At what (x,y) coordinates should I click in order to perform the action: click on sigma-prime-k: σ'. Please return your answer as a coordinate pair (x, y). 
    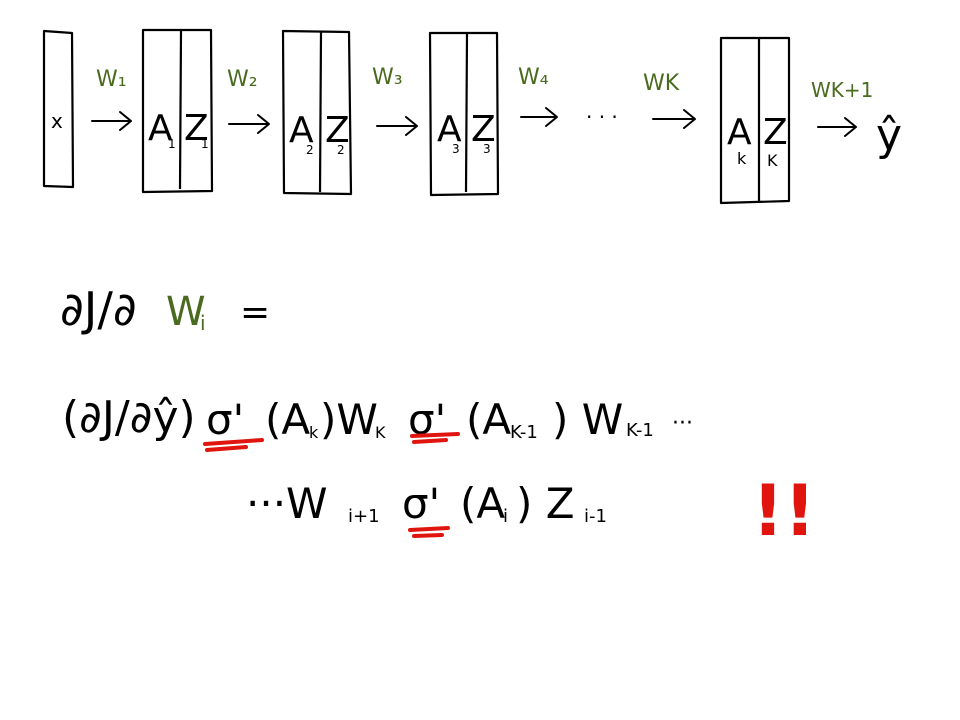
    Looking at the image, I should click on (225, 419).